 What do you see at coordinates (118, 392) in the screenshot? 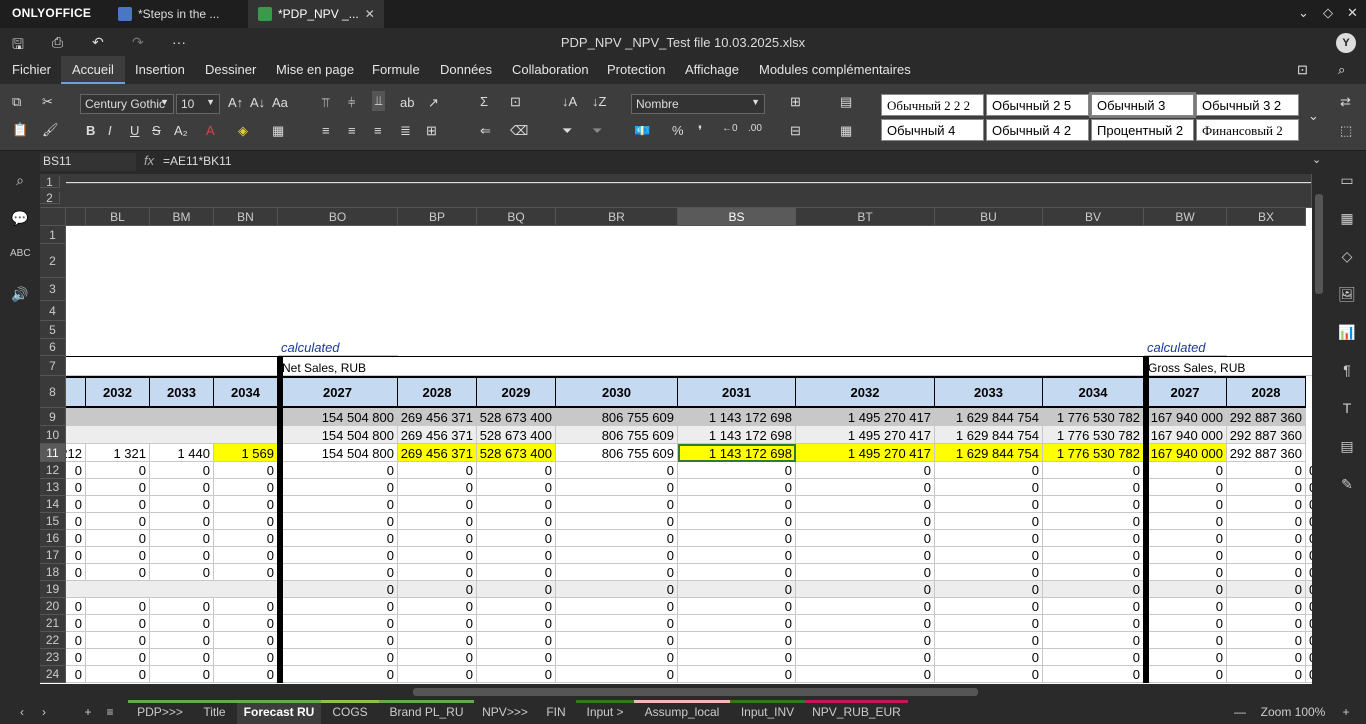
I see `year-header: 2032` at bounding box center [118, 392].